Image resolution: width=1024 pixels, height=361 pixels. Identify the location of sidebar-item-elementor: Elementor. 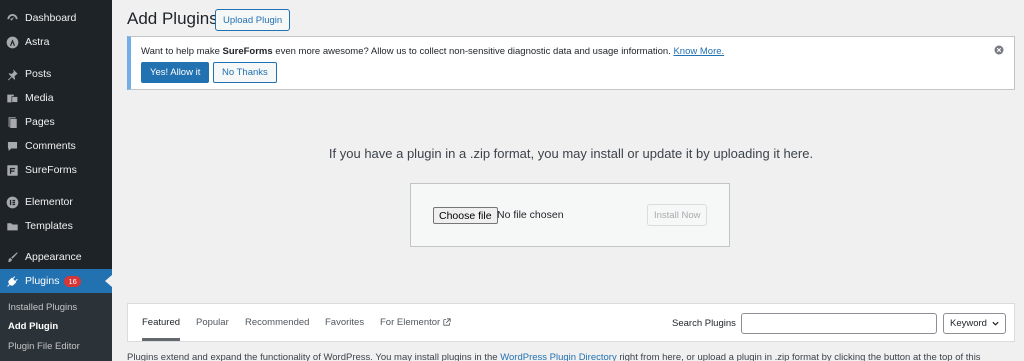
(56, 202).